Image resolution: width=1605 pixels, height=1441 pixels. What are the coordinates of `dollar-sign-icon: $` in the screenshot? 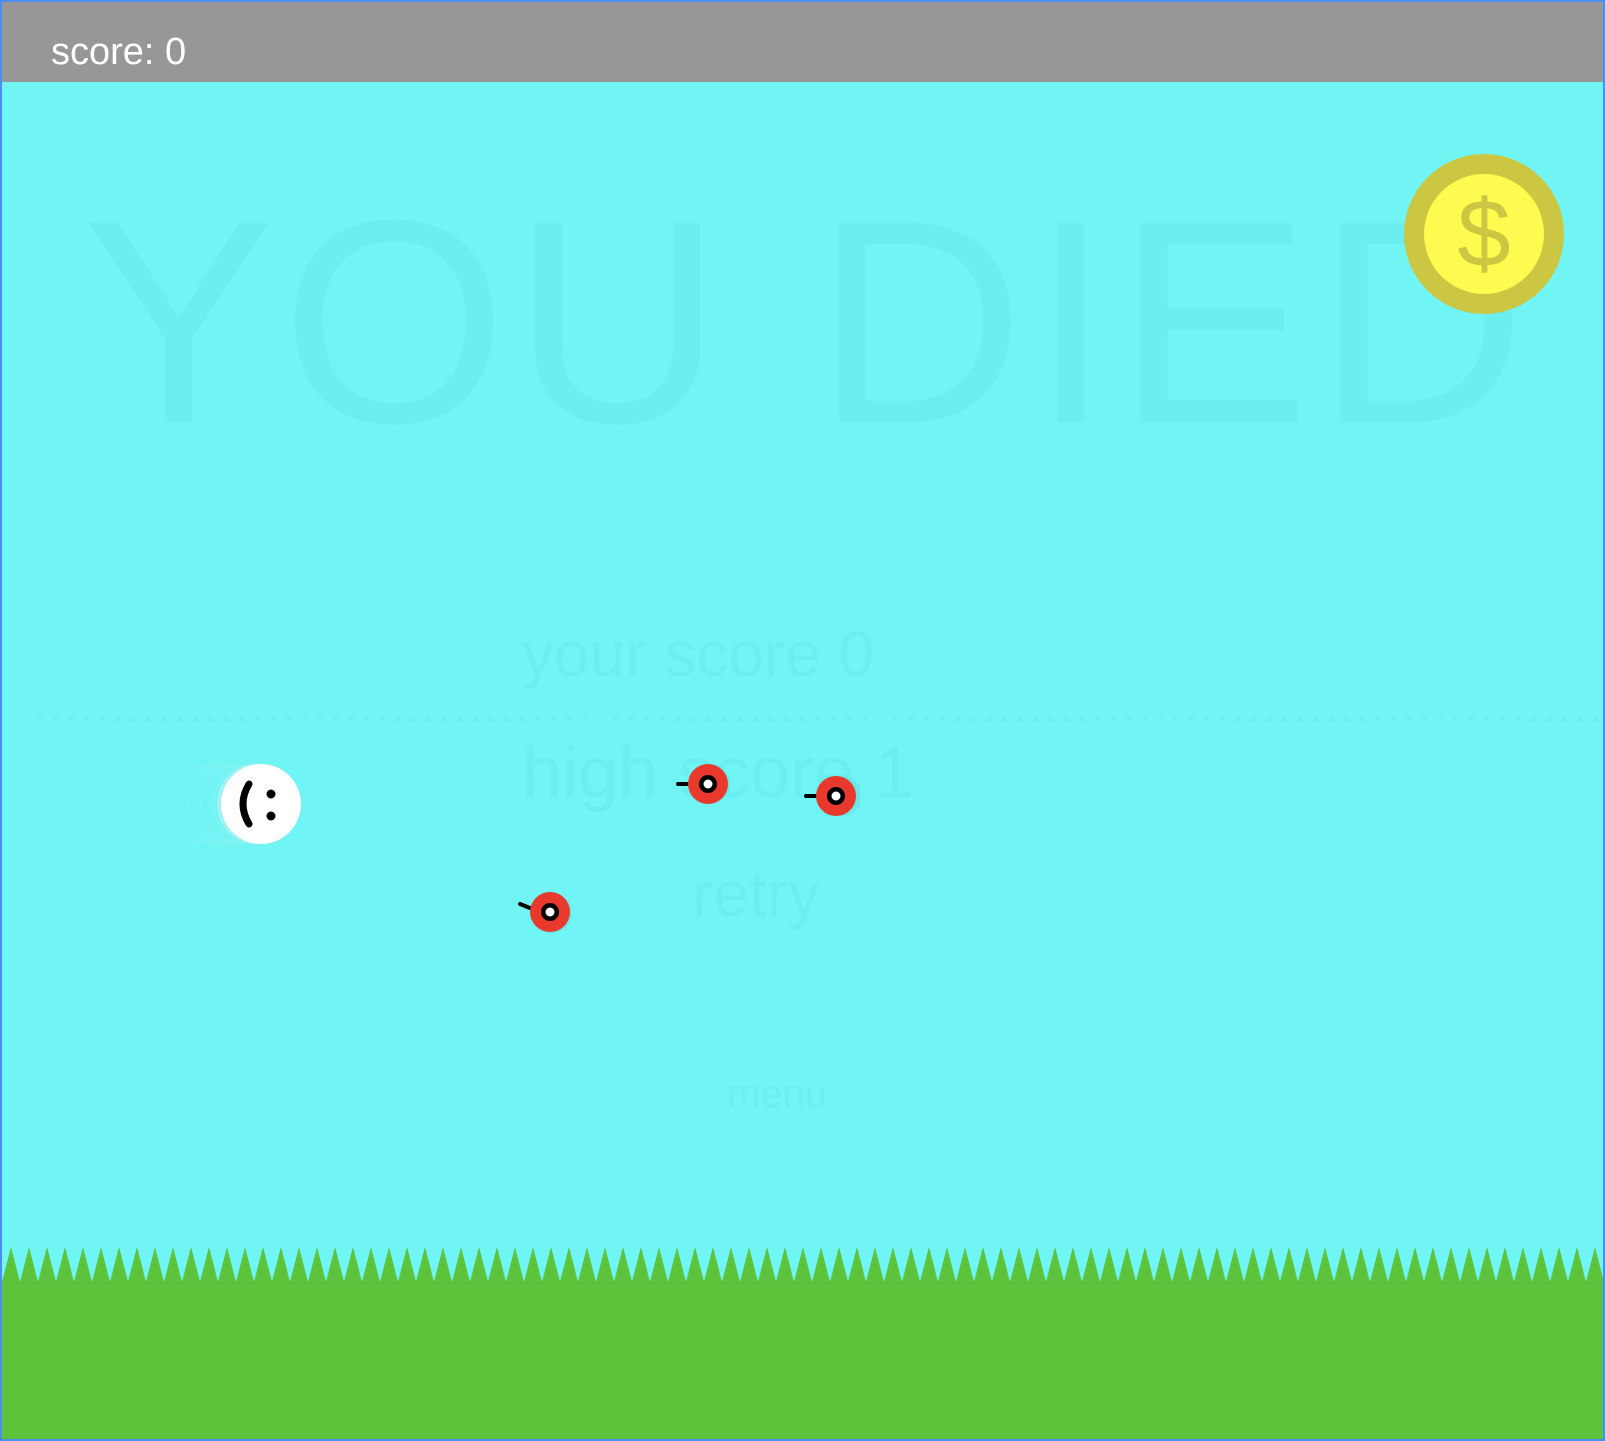 It's located at (1484, 233).